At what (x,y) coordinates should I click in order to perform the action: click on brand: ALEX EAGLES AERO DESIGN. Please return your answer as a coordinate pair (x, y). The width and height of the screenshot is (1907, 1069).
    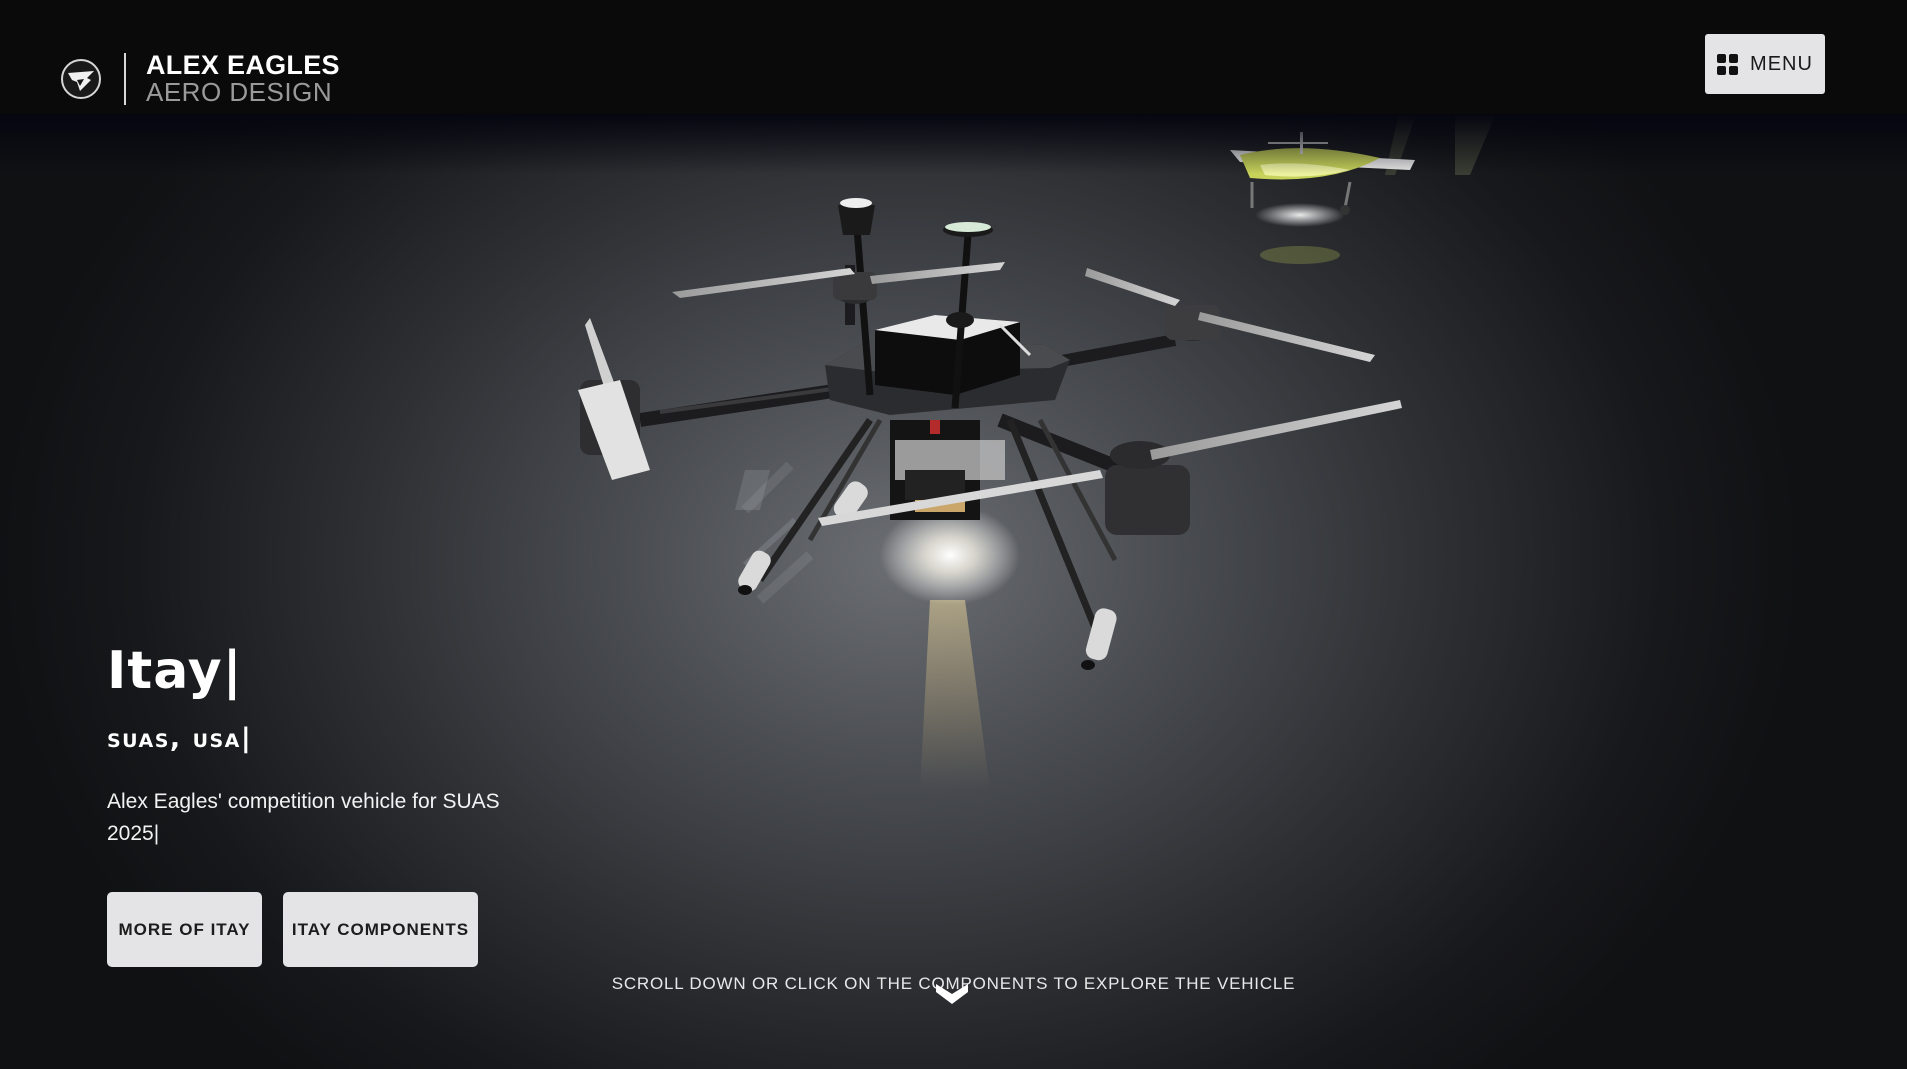
    Looking at the image, I should click on (200, 78).